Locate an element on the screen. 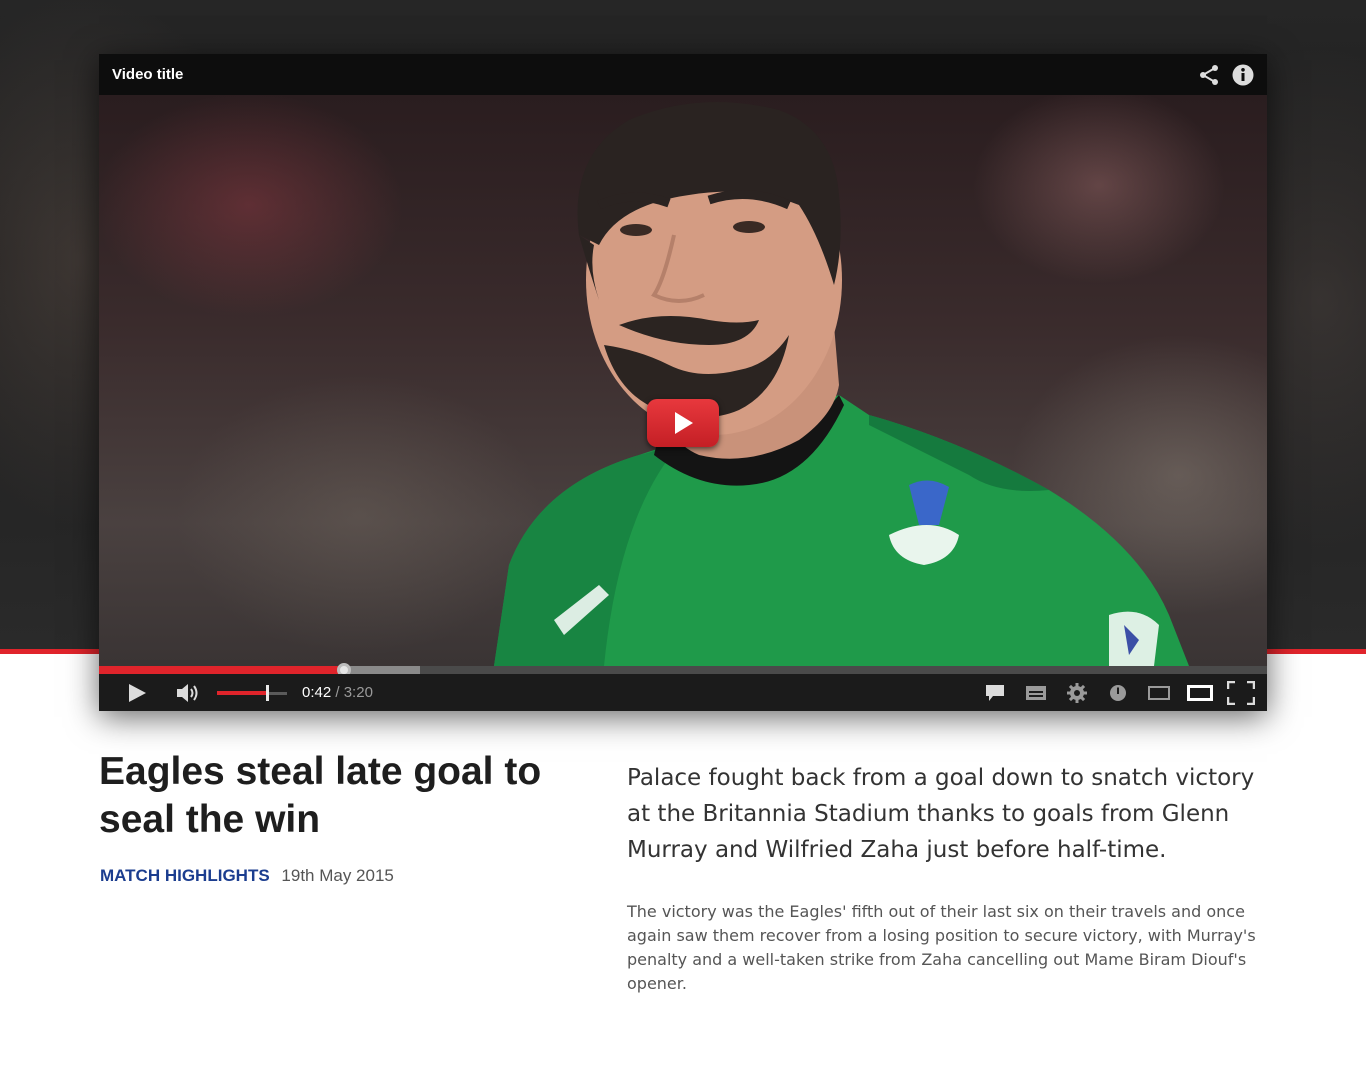  volume-slider-handle is located at coordinates (268, 692).